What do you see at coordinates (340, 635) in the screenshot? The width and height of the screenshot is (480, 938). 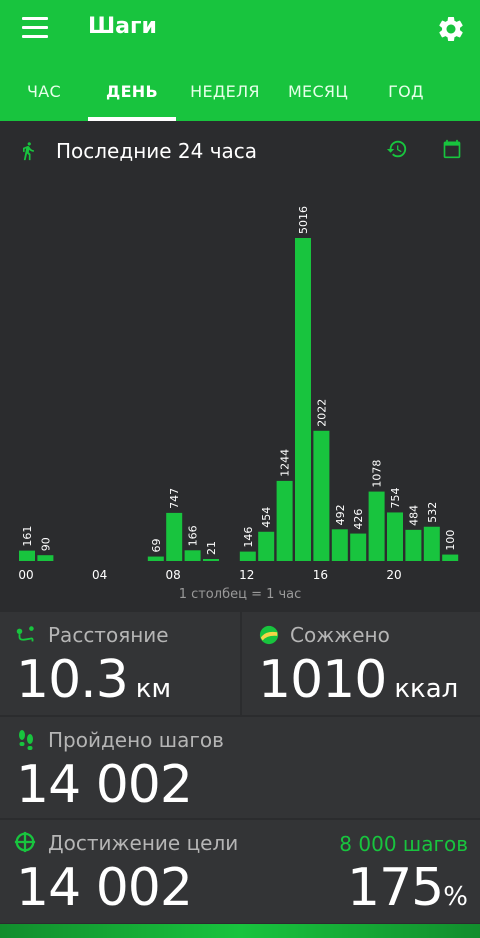 I see `calories-label: Сожжено` at bounding box center [340, 635].